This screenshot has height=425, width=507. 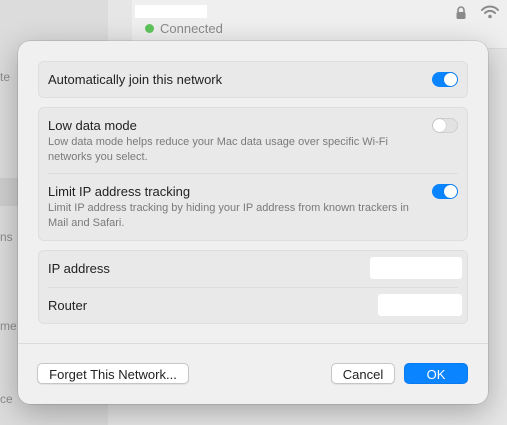 I want to click on ip-address-label: IP address, so click(x=79, y=268).